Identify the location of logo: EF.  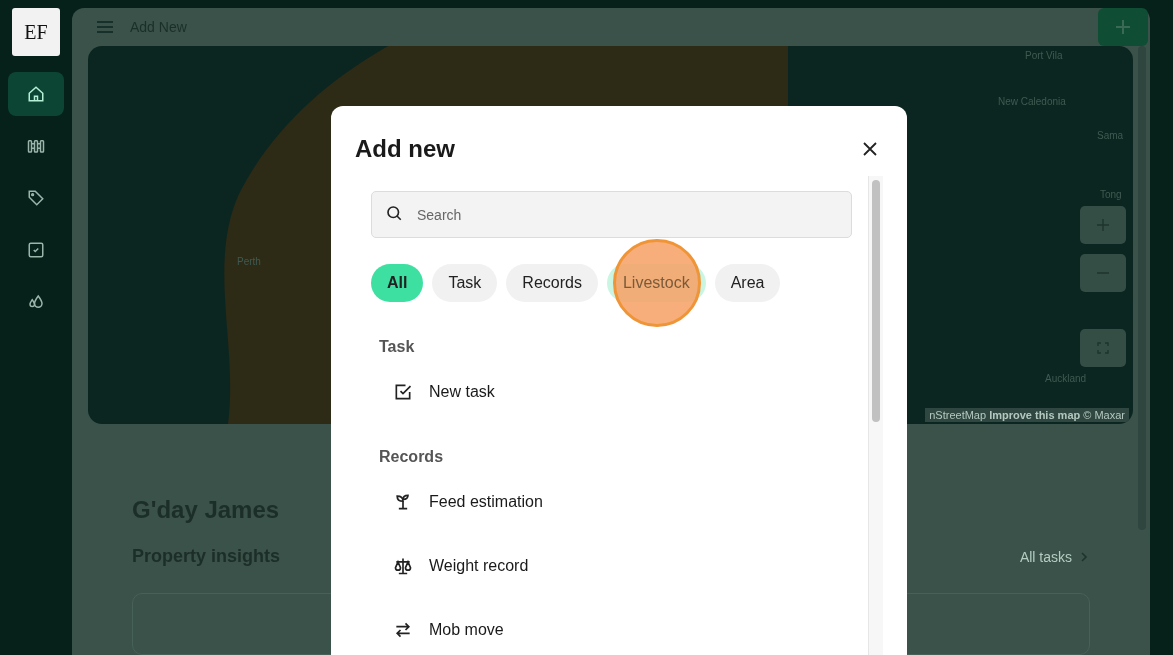
(36, 32).